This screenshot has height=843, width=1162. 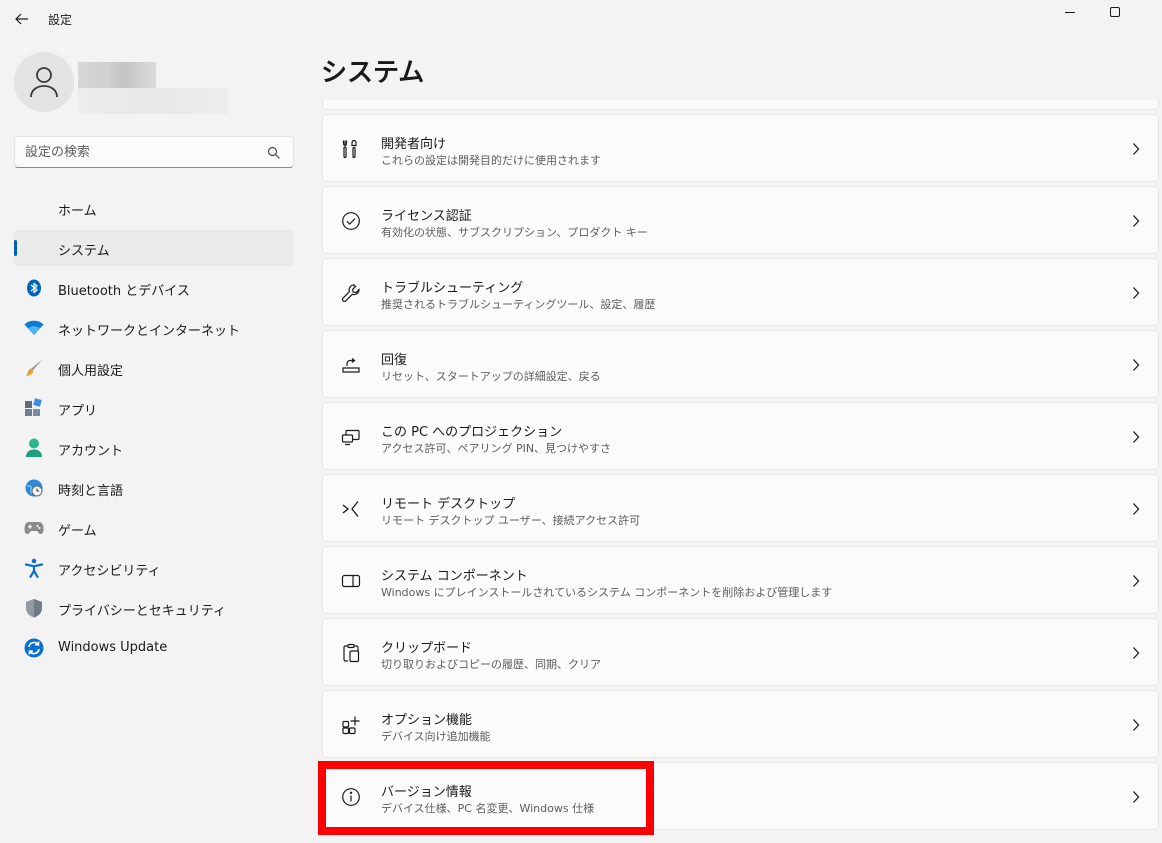 What do you see at coordinates (514, 232) in the screenshot?
I see `card-subtitle: 有効化の状態、サブスクリプション、プロダクト キー` at bounding box center [514, 232].